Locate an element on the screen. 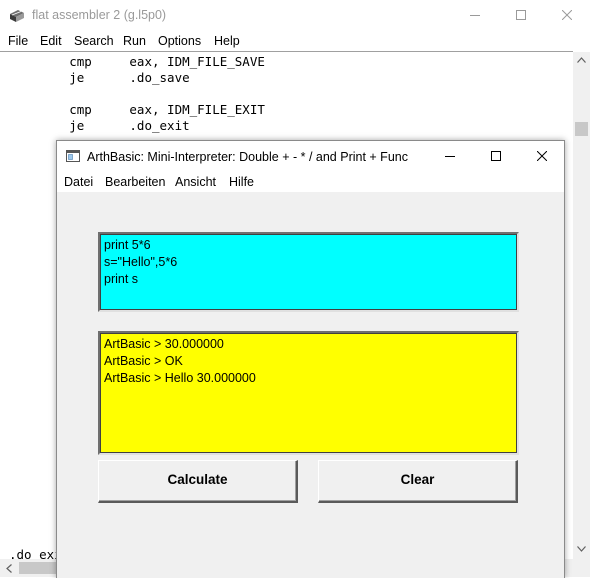  outer-close-button is located at coordinates (567, 15).